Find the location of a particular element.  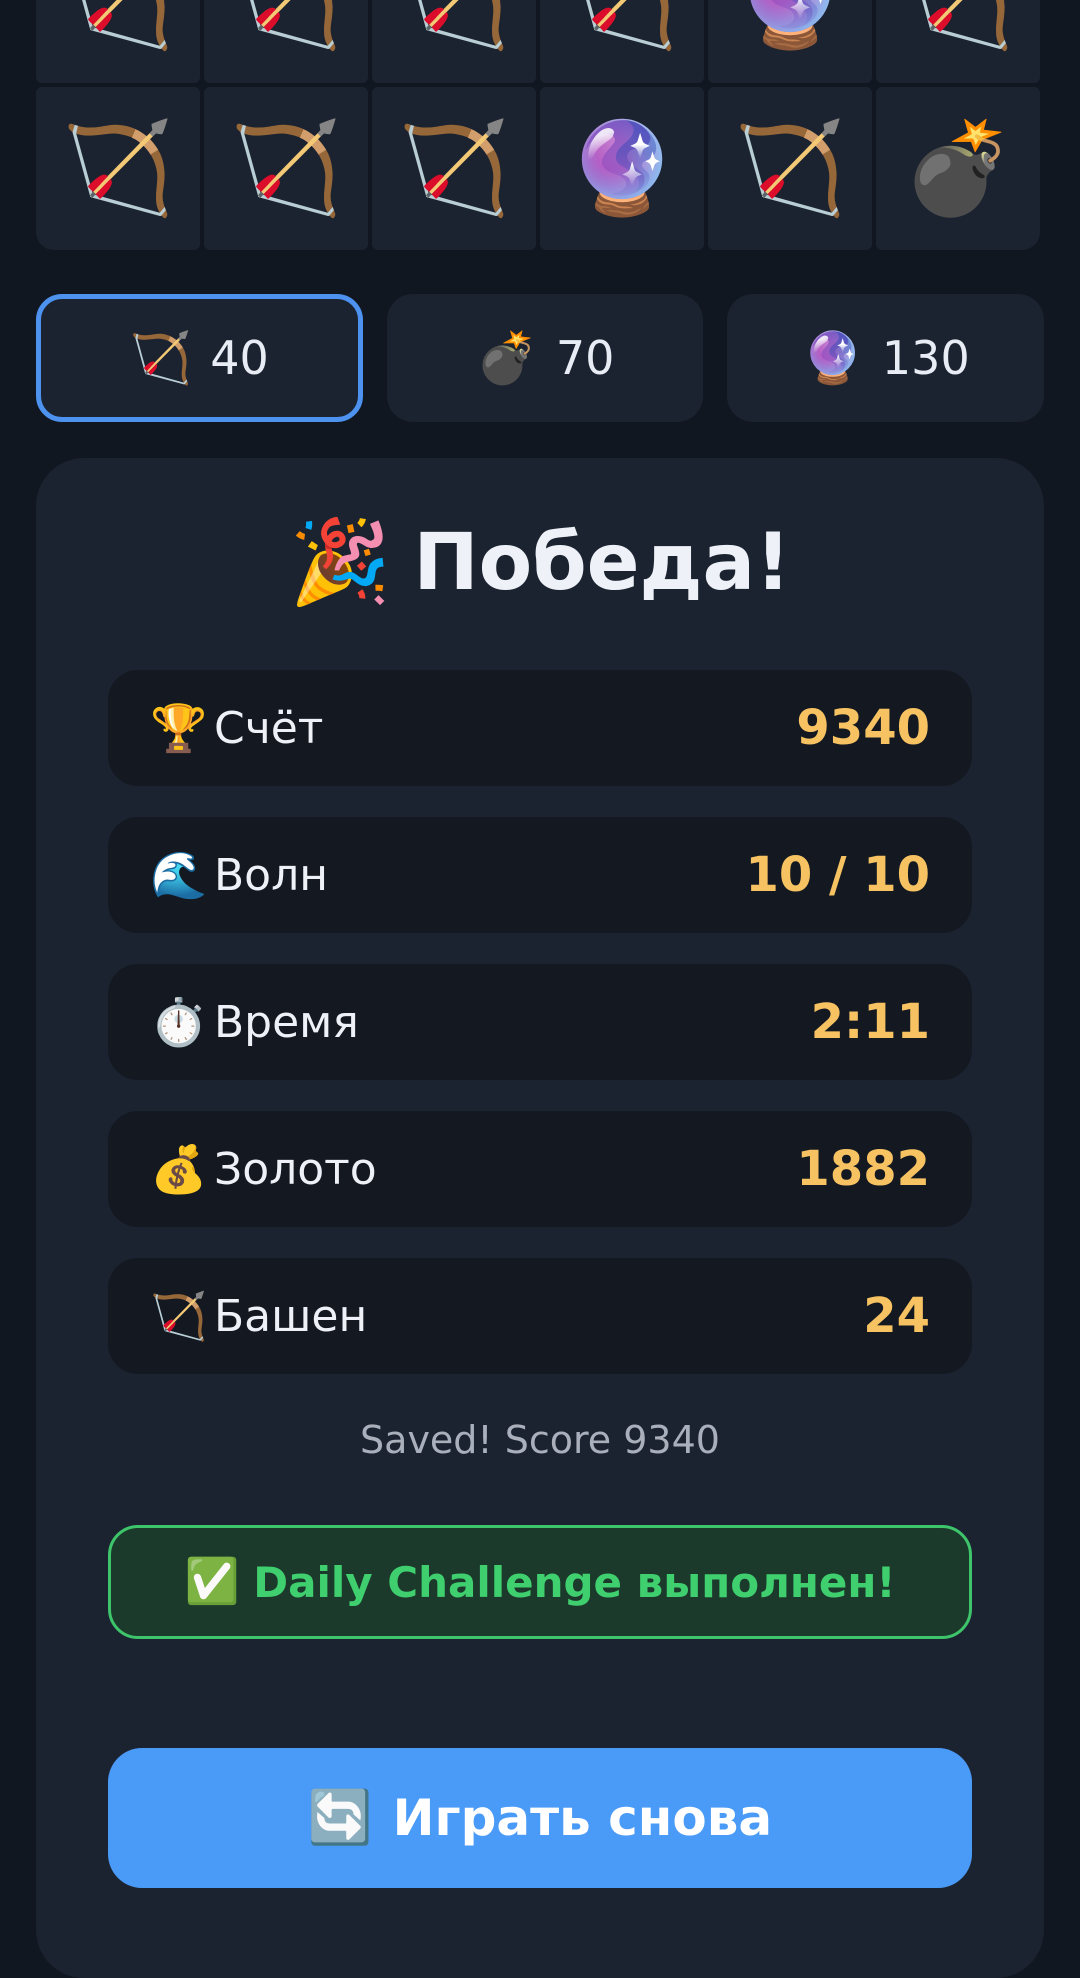

play-again-label: Играть снова is located at coordinates (582, 1818).